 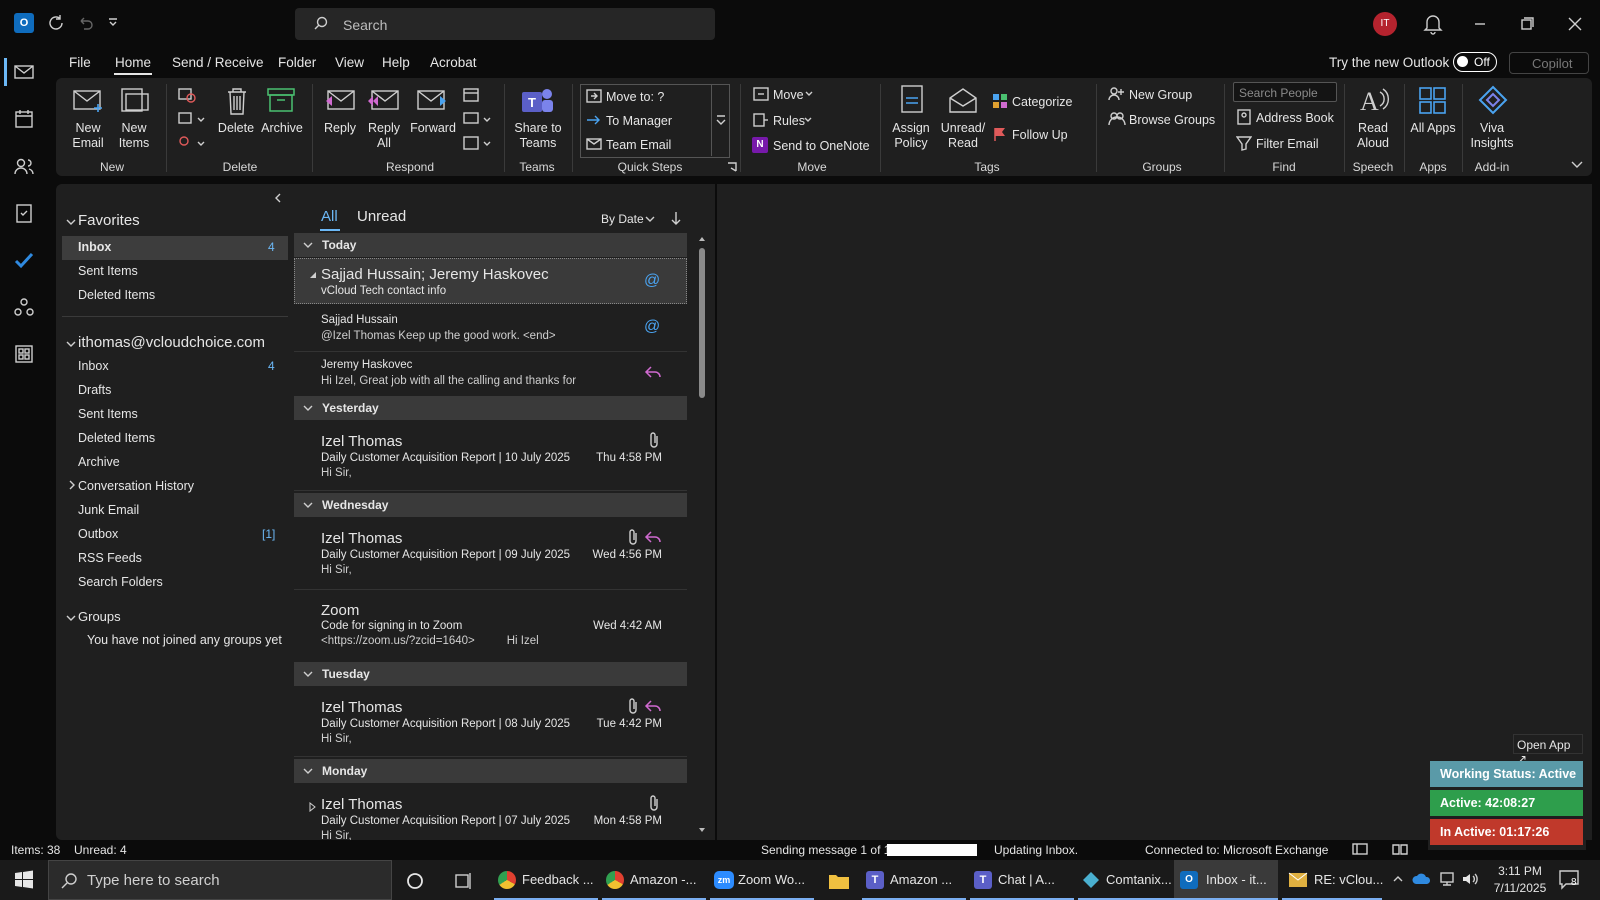 What do you see at coordinates (236, 128) in the screenshot?
I see `delete-button: Delete` at bounding box center [236, 128].